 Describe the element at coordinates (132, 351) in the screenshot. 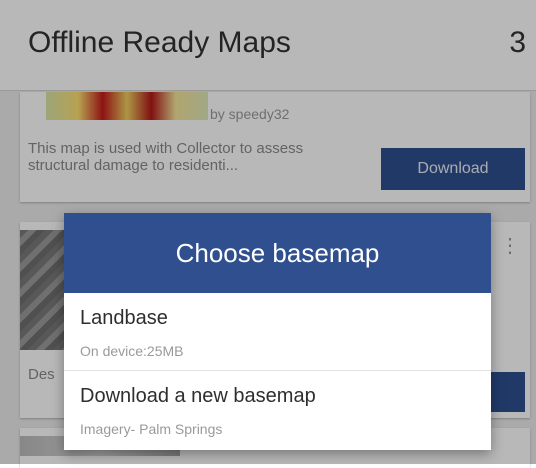

I see `option-subtitle: On device:25MB` at that location.